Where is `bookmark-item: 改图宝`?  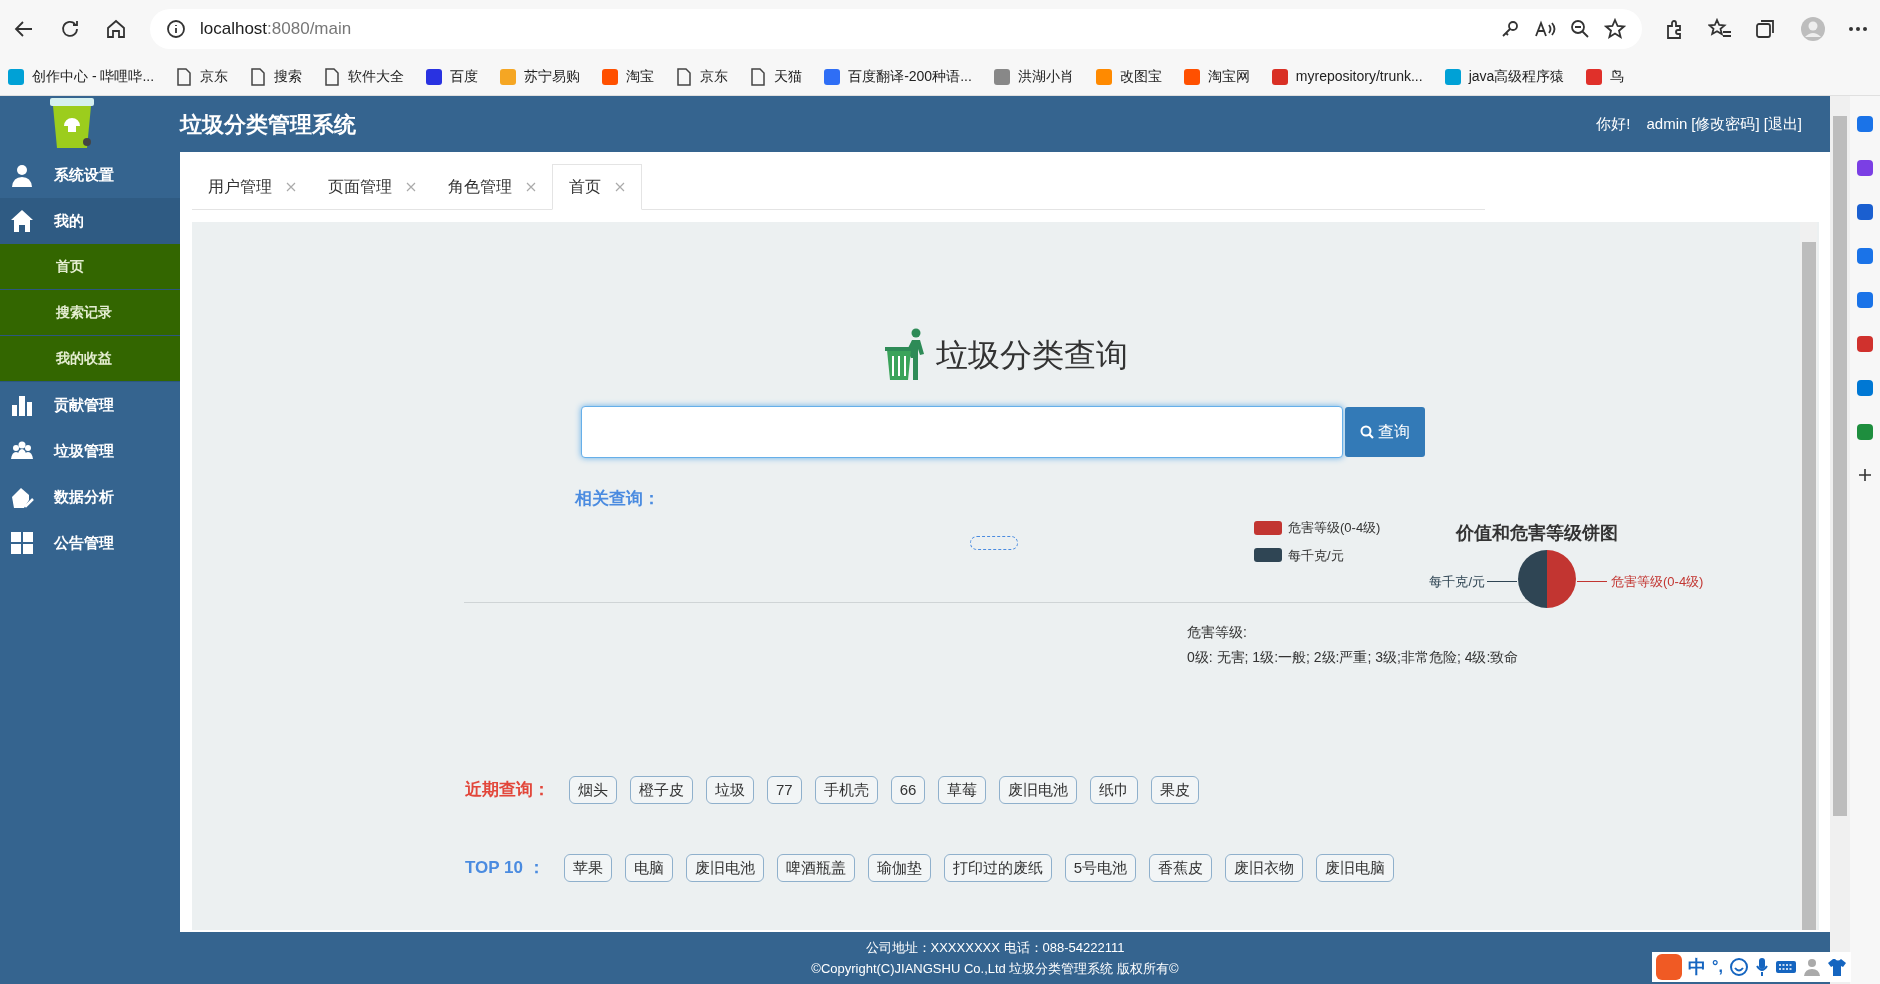 bookmark-item: 改图宝 is located at coordinates (1128, 76).